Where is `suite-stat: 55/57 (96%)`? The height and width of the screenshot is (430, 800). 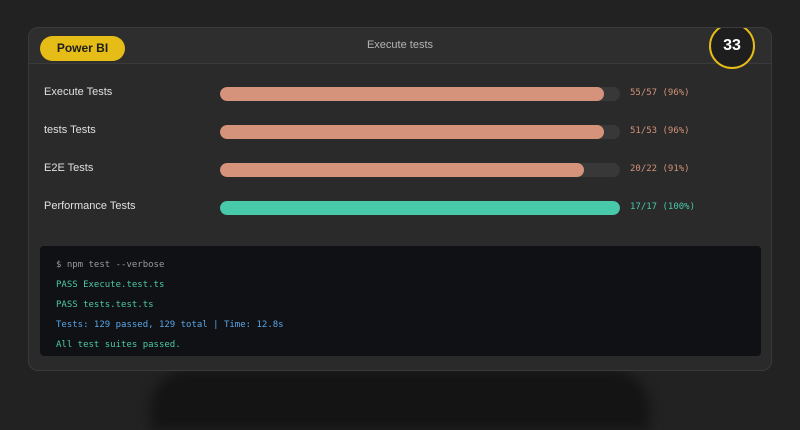 suite-stat: 55/57 (96%) is located at coordinates (660, 93).